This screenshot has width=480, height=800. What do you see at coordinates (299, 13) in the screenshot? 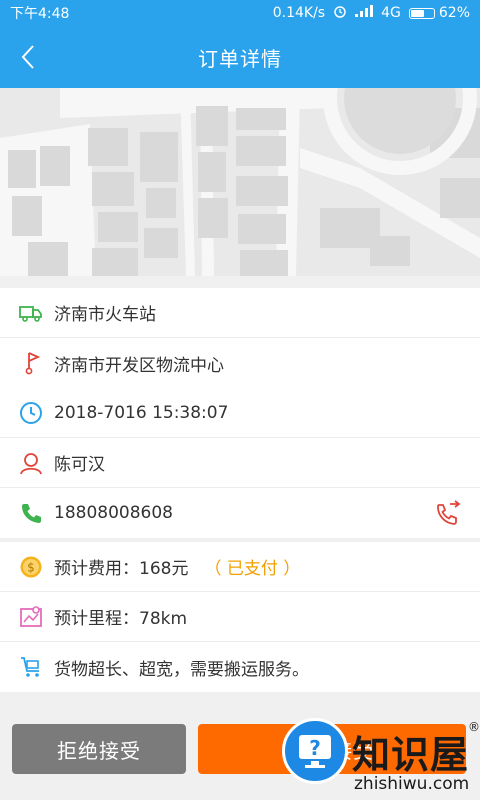
I see `net-speed: 0.14K/s` at bounding box center [299, 13].